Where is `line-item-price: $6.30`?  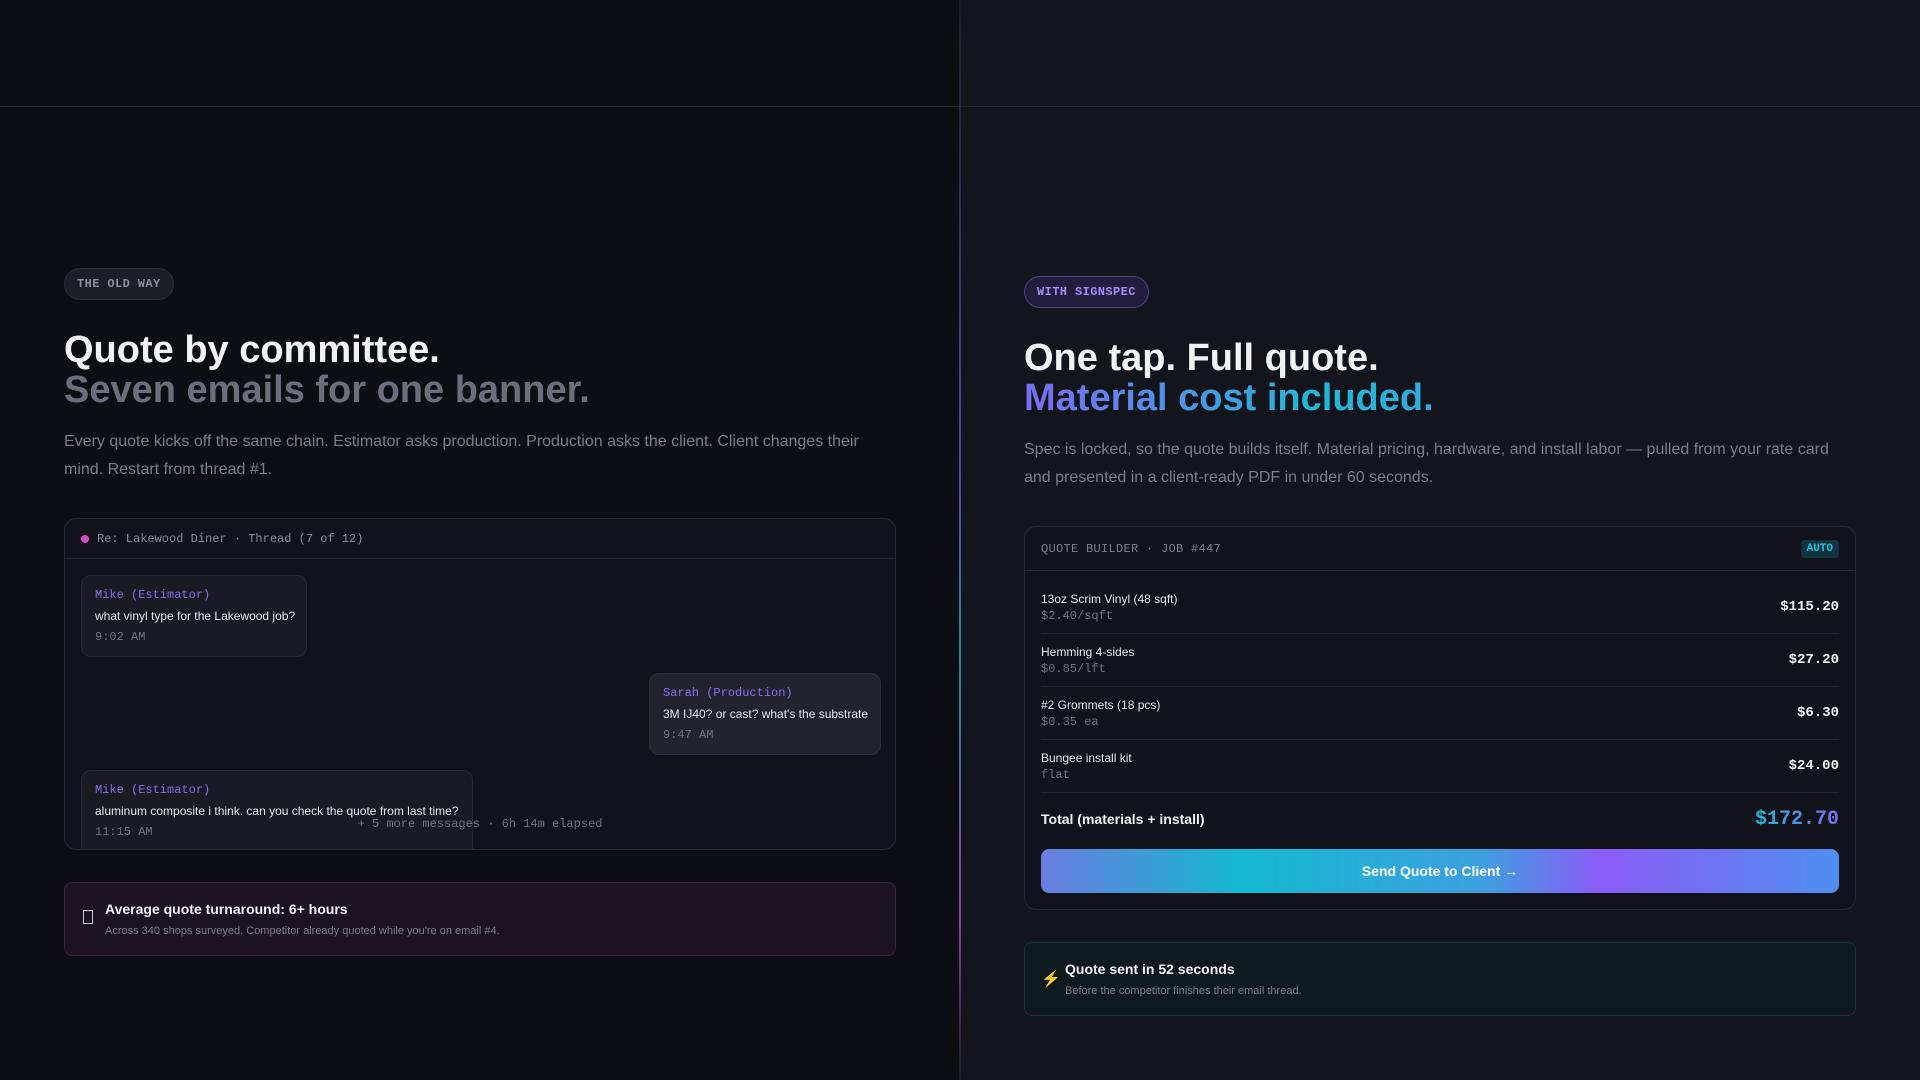
line-item-price: $6.30 is located at coordinates (1817, 713).